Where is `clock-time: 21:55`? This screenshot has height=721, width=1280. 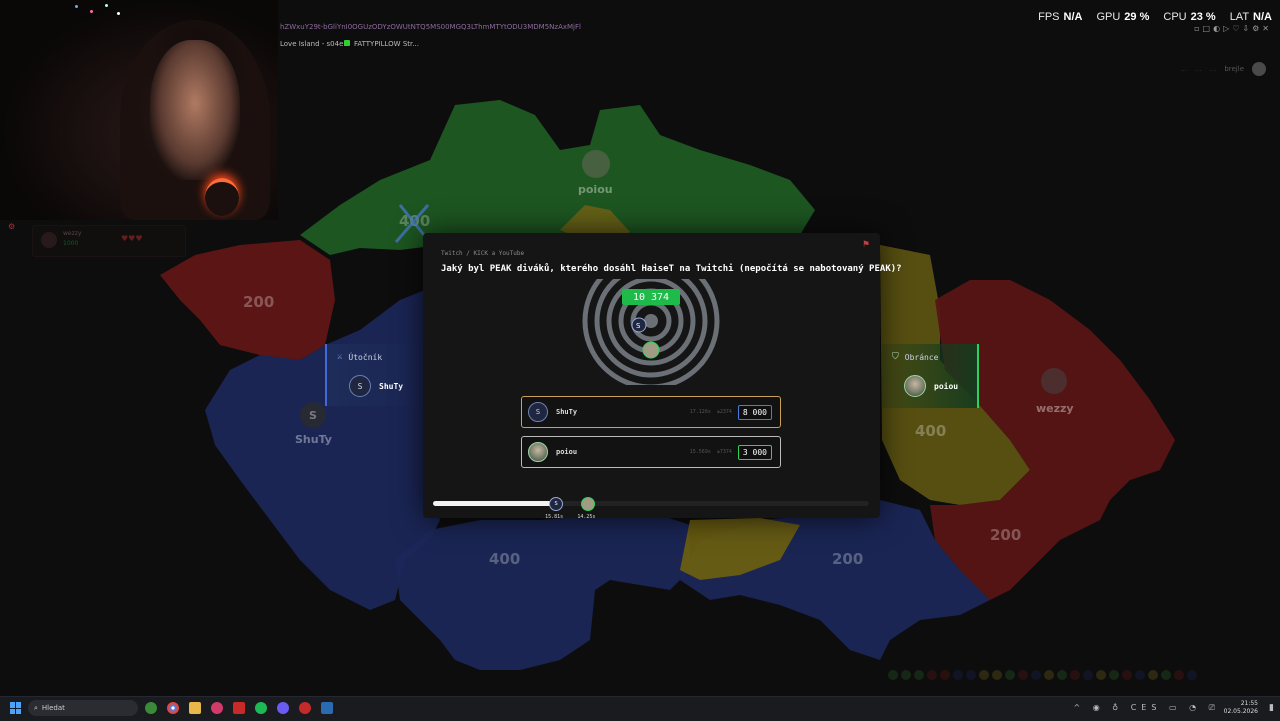 clock-time: 21:55 is located at coordinates (1249, 703).